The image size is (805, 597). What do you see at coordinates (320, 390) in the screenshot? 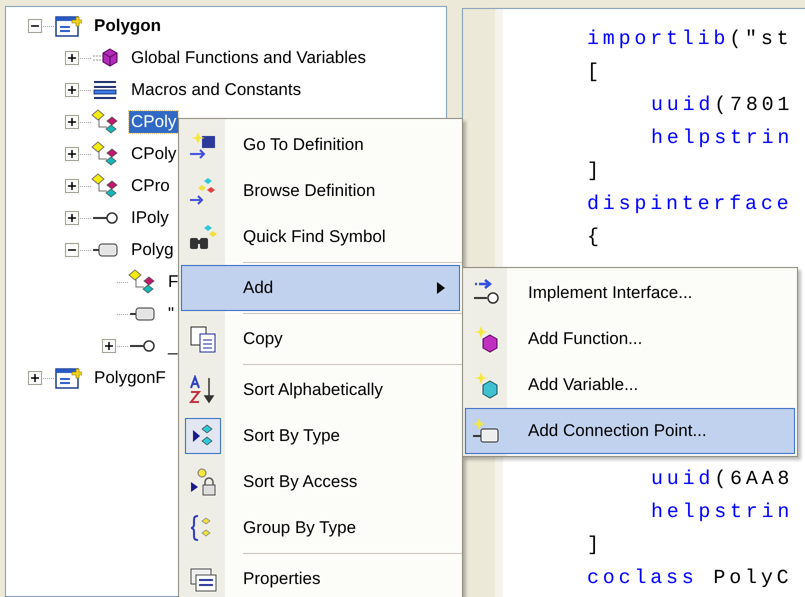
I see `menu-item: Sort Alphabetically` at bounding box center [320, 390].